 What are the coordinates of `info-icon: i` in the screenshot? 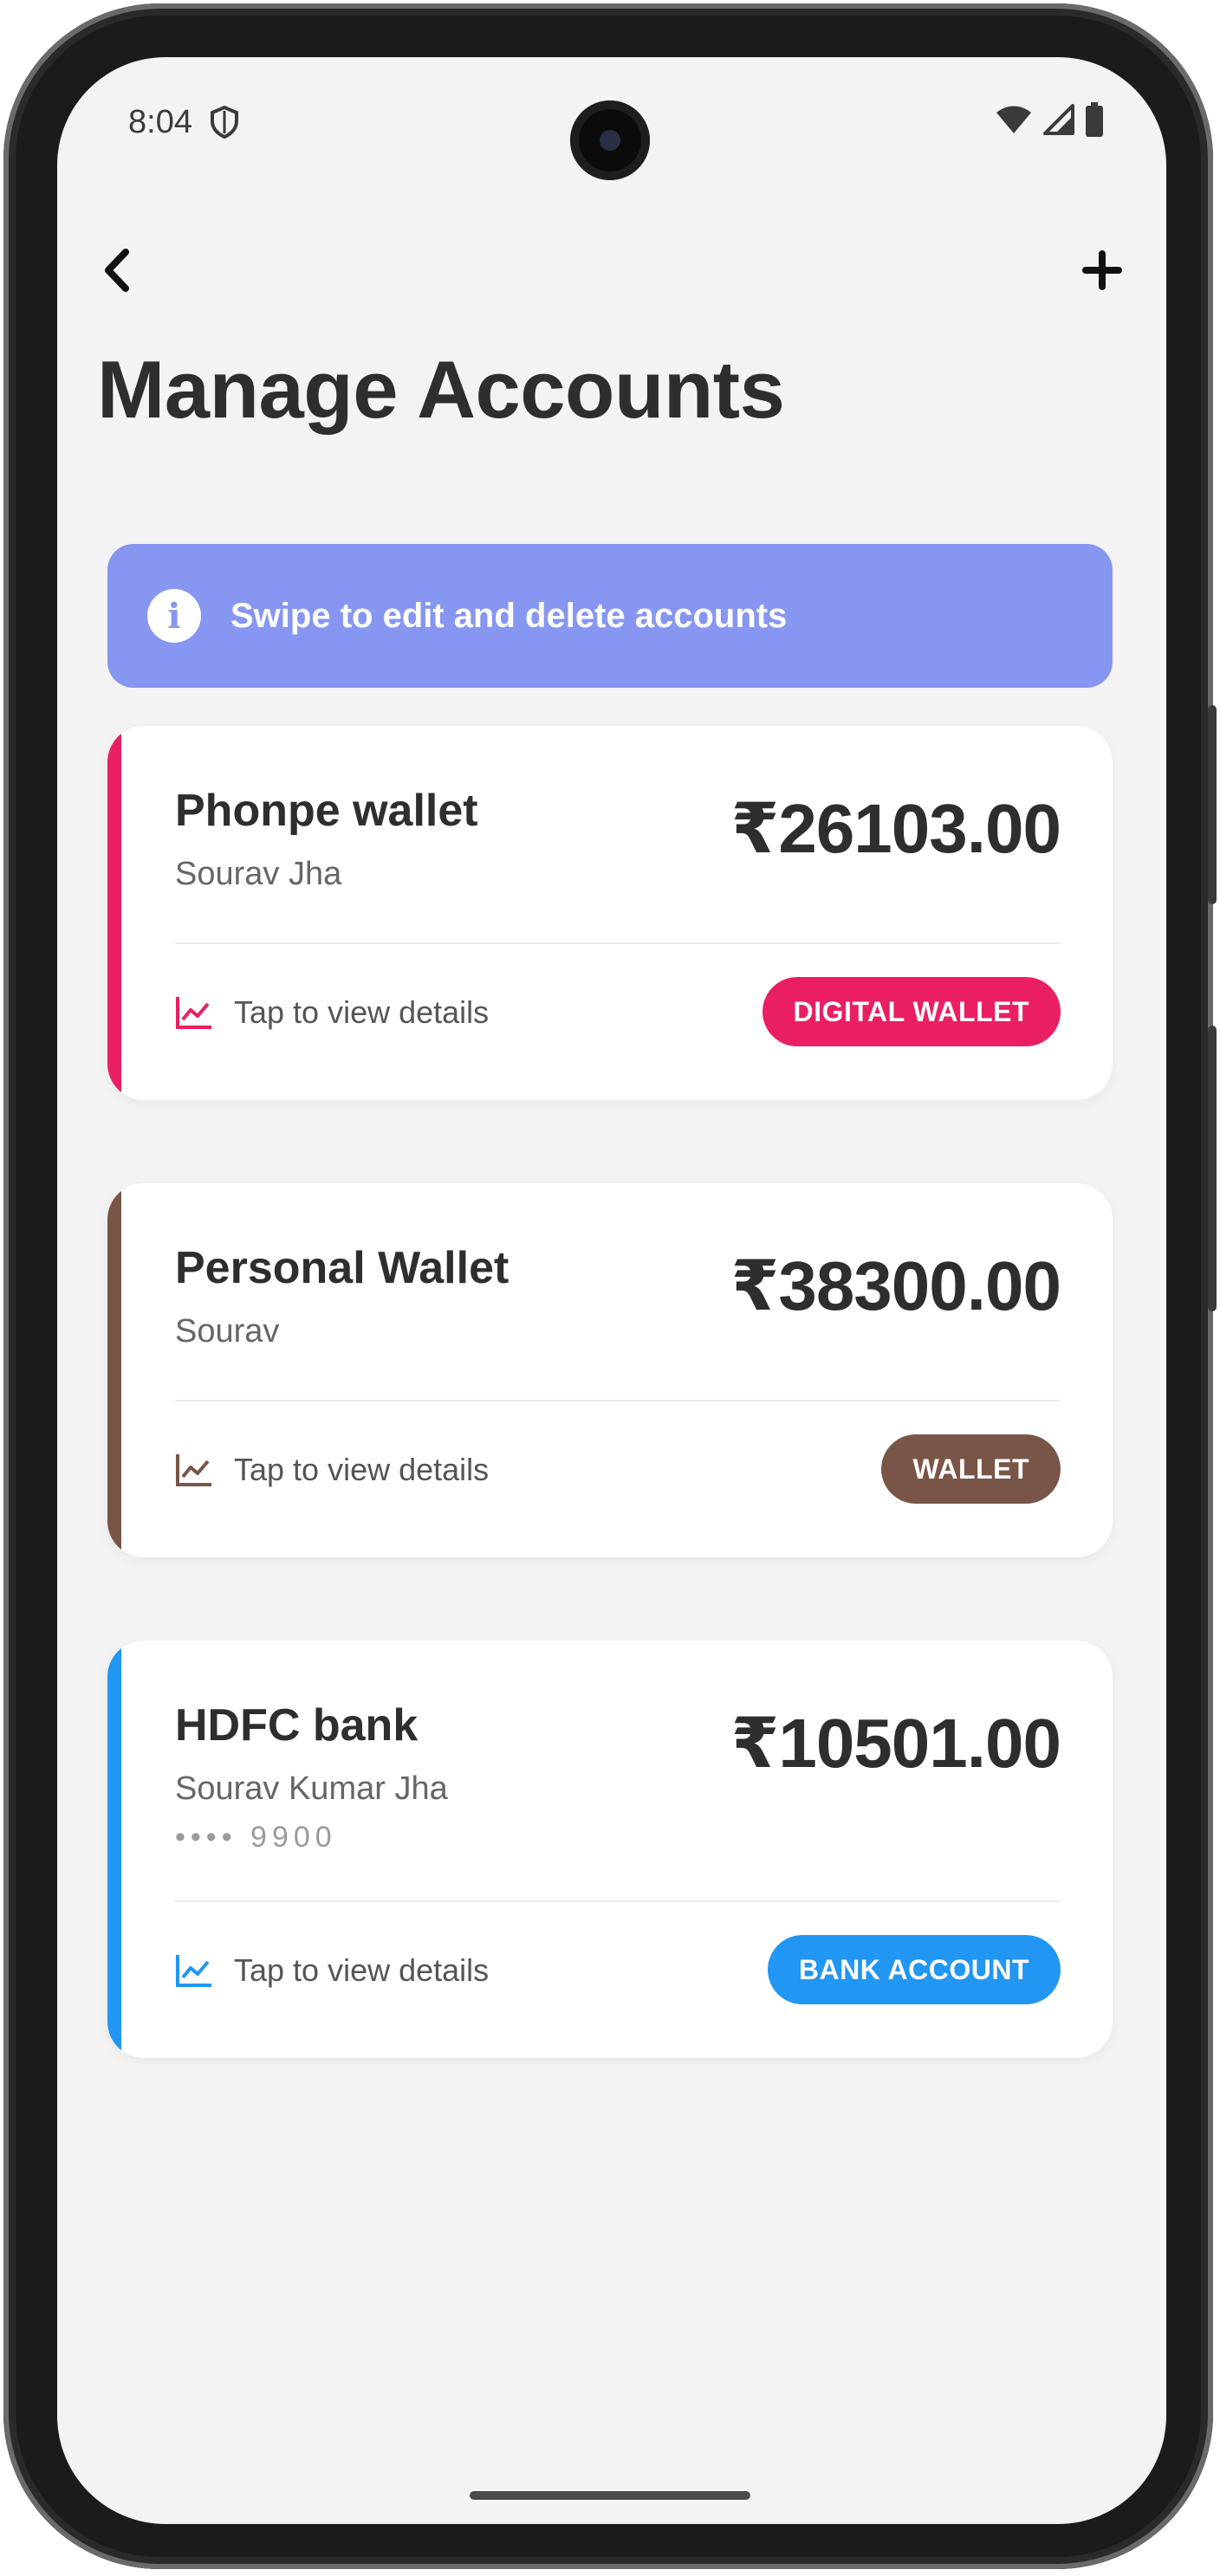 It's located at (174, 616).